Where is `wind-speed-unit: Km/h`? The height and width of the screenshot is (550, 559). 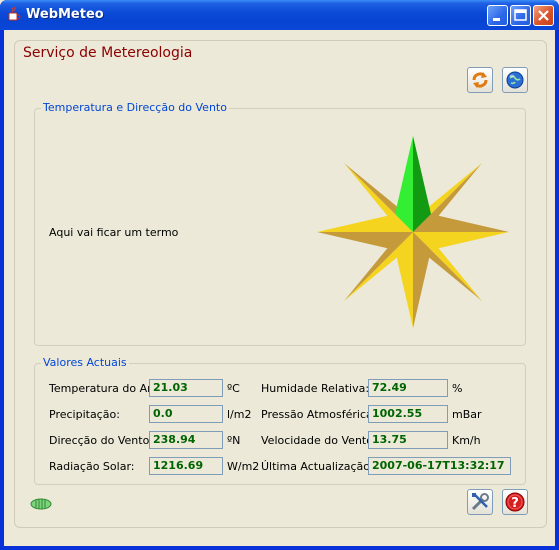
wind-speed-unit: Km/h is located at coordinates (466, 440).